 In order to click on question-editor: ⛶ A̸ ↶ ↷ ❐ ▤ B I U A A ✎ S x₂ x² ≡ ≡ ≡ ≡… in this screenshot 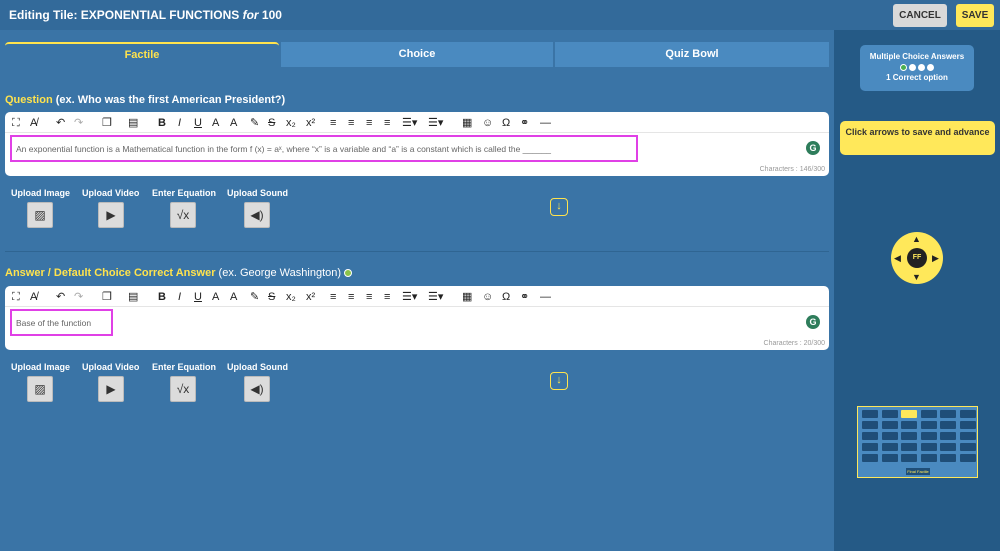, I will do `click(417, 144)`.